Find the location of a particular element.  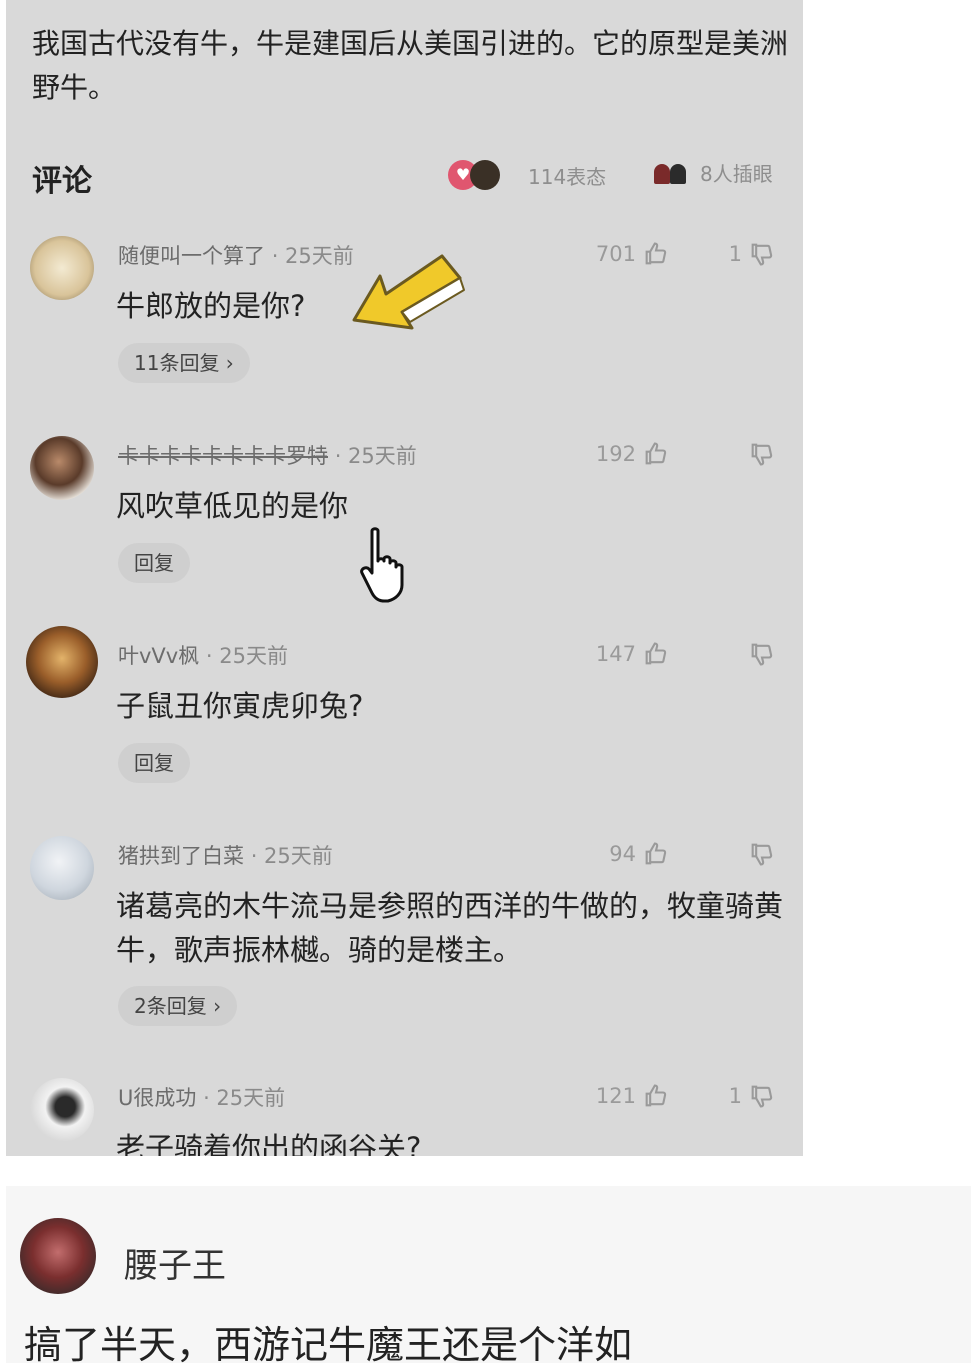

like-button: 701 is located at coordinates (618, 254).